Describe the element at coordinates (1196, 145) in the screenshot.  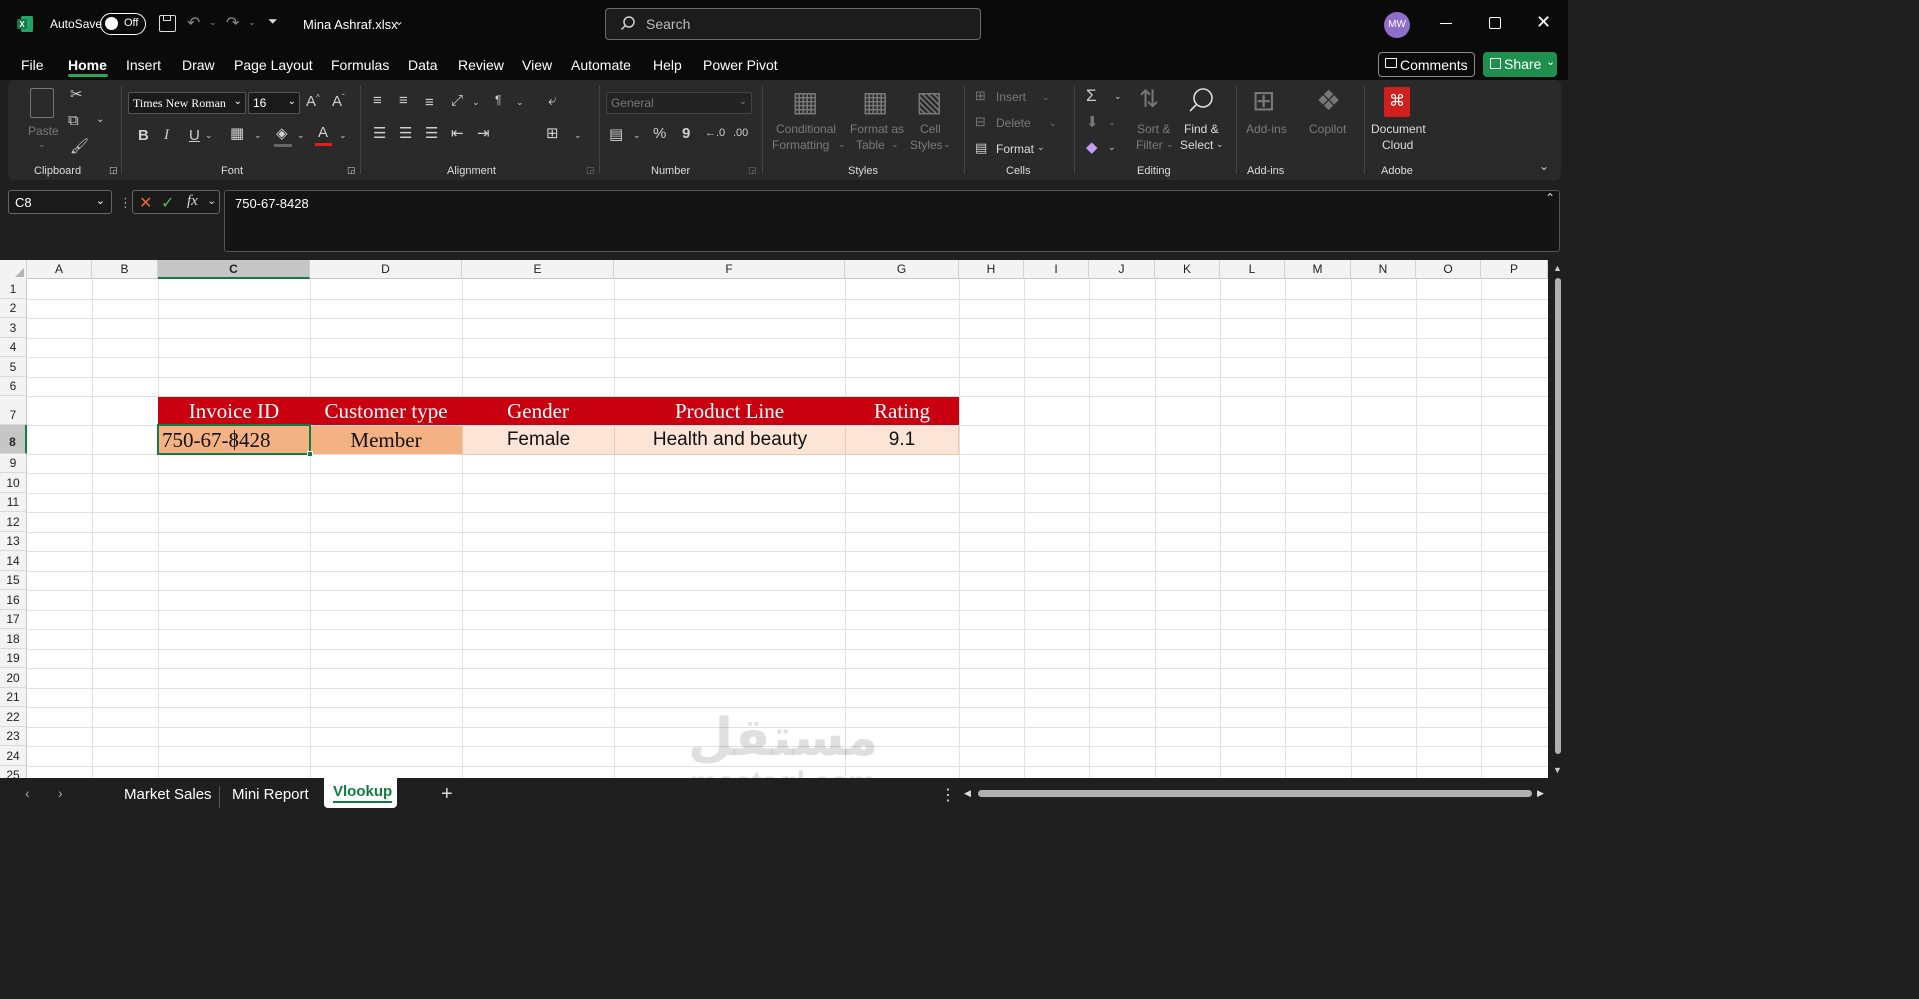
I see `find-select-label-2: Select` at that location.